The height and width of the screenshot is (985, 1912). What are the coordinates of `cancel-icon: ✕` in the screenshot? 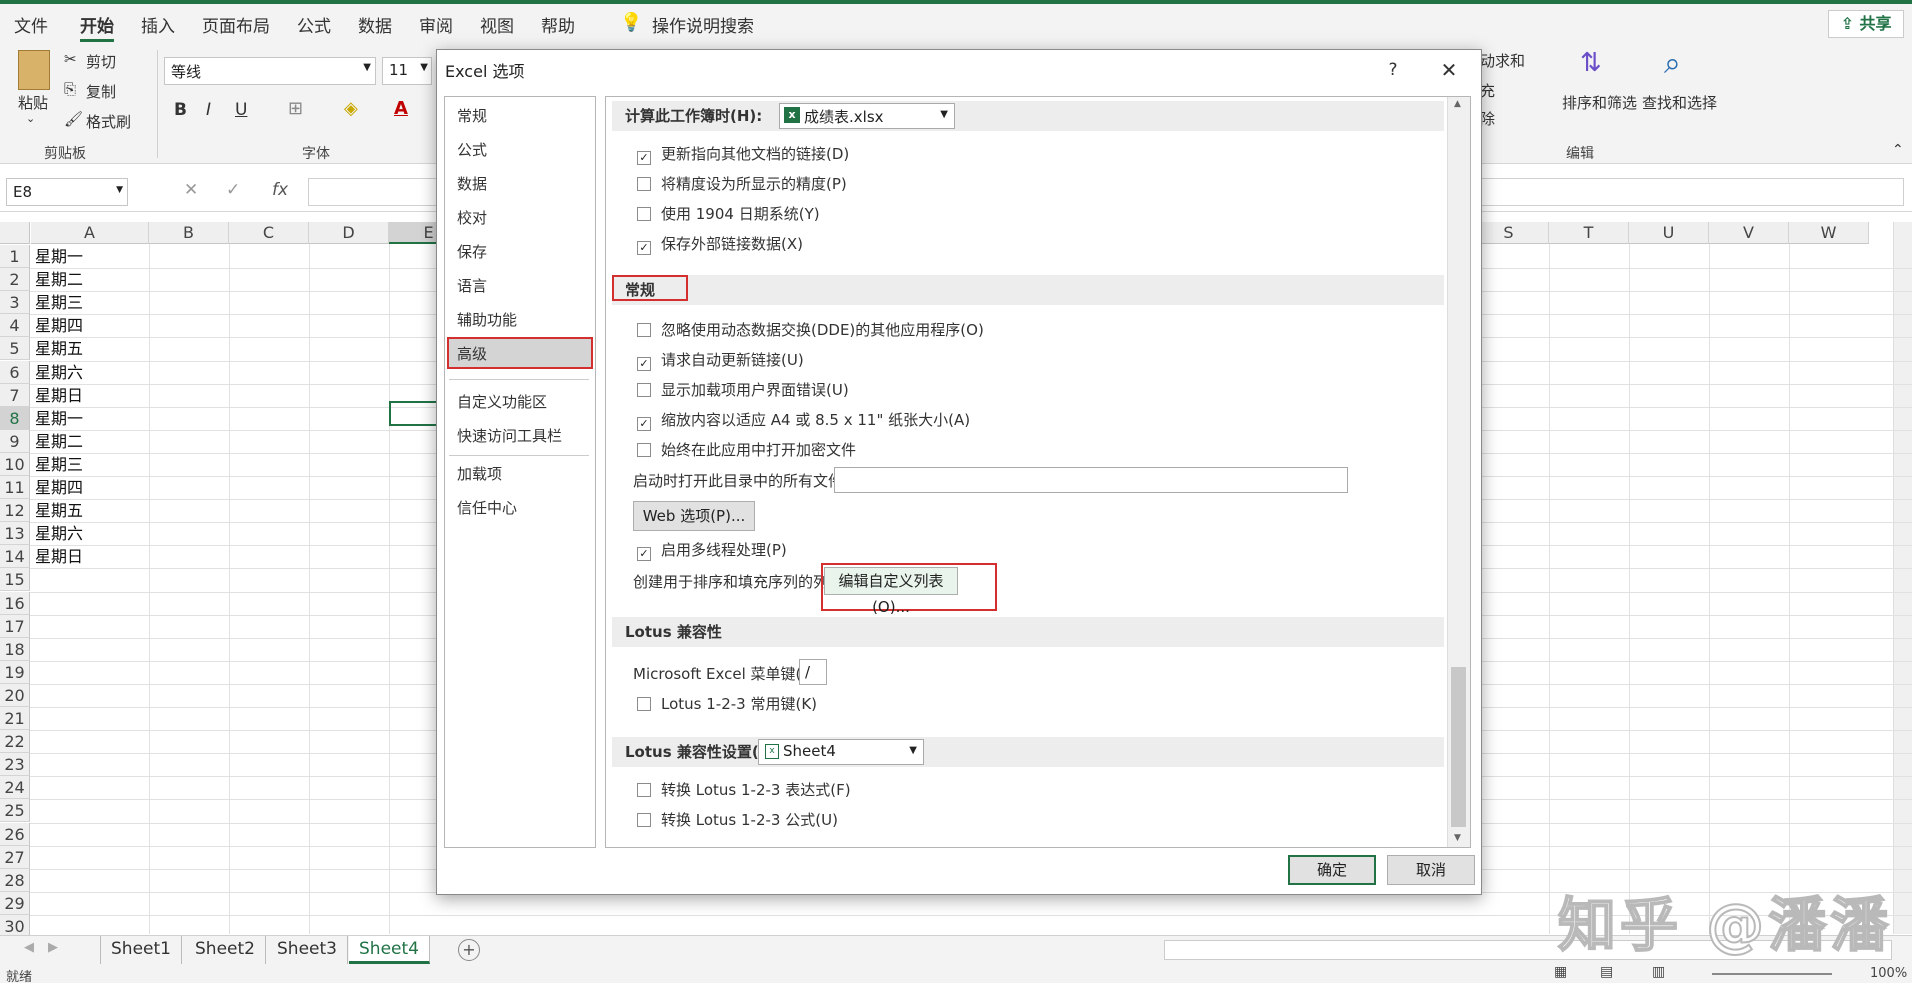 It's located at (191, 190).